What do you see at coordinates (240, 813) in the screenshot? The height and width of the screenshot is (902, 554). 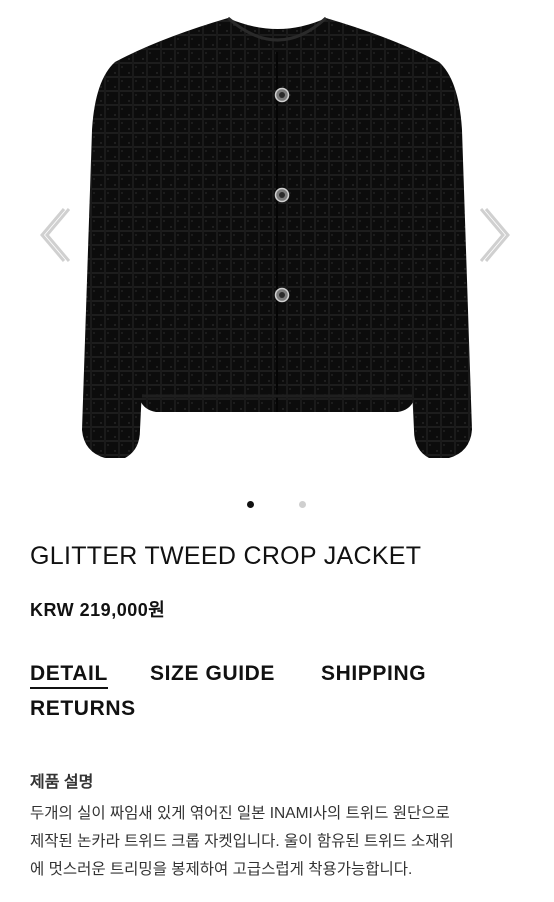 I see `description-line: 두개의 실이 짜임새 있게 엮어진 일본 INAMI사의 트위드 원단으로` at bounding box center [240, 813].